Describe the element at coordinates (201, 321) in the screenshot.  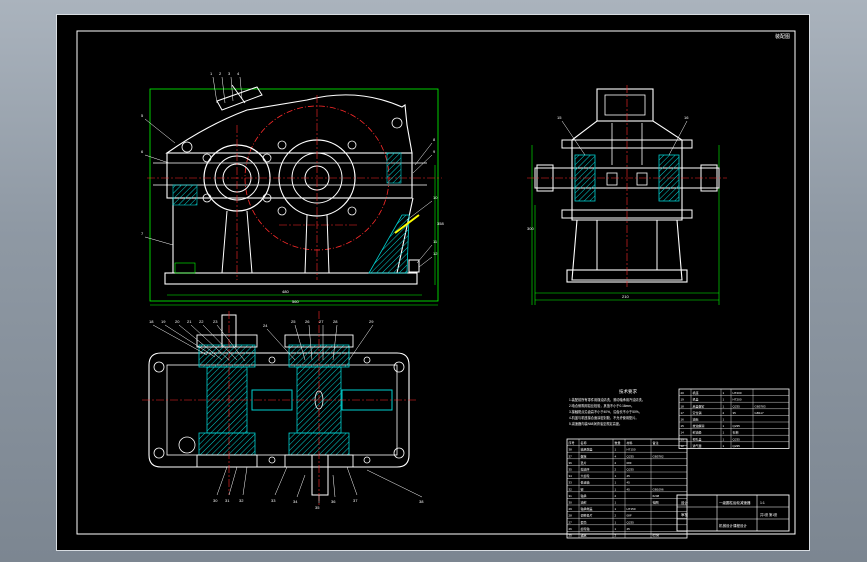
I see `svg-text: 22` at that location.